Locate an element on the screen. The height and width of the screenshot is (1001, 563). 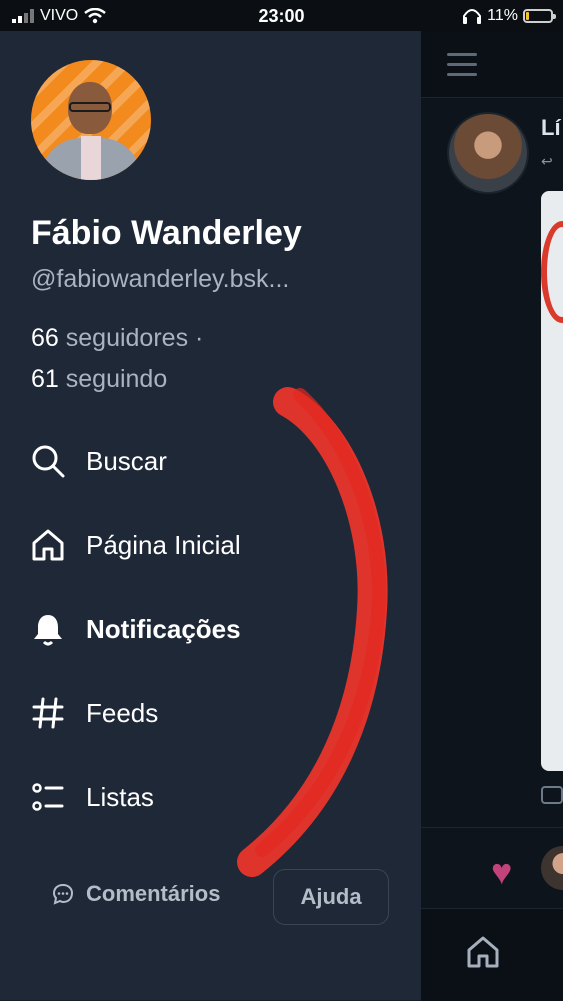
heart-icon: ♥ is located at coordinates (502, 871).